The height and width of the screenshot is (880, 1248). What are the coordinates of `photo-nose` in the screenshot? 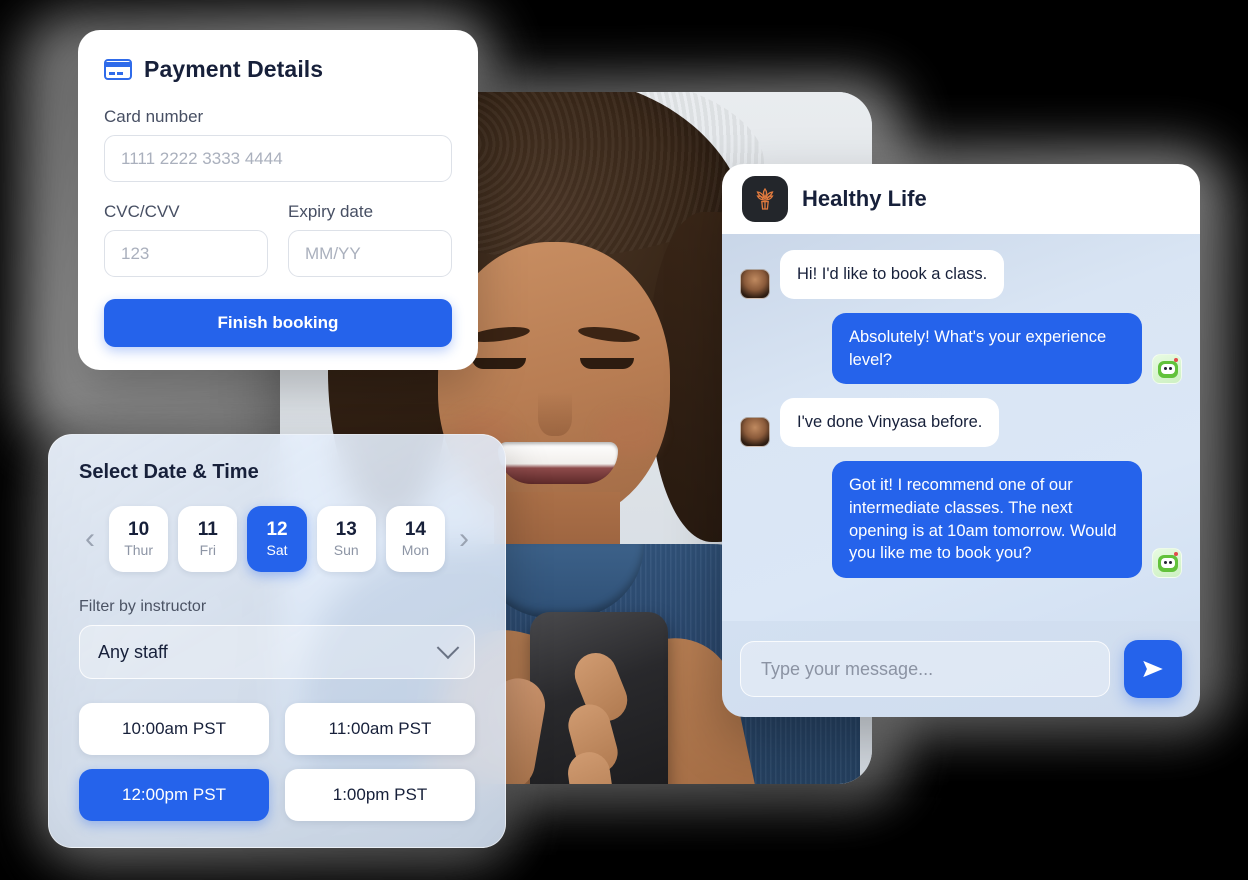 It's located at (555, 414).